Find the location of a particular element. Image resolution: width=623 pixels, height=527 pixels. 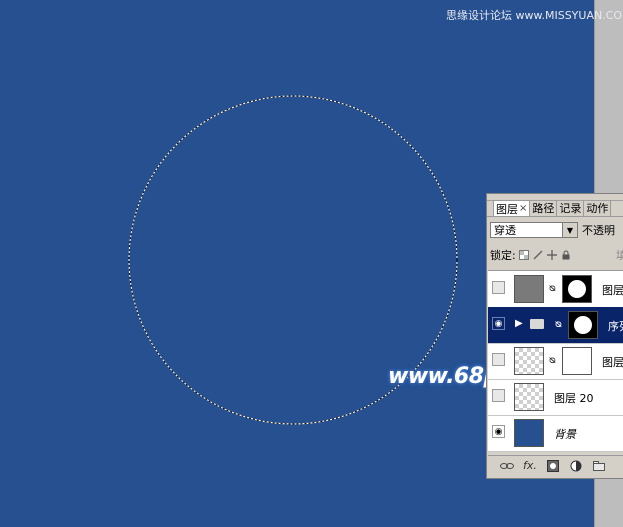

tab-paths: 路径 is located at coordinates (544, 208).